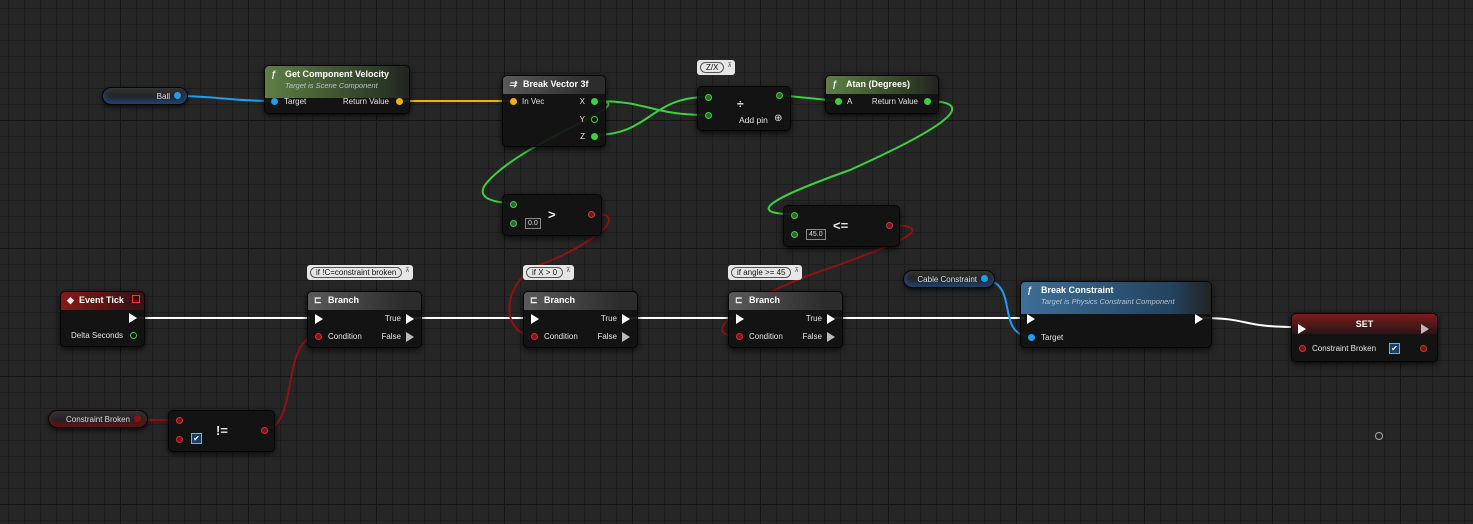  Describe the element at coordinates (594, 101) in the screenshot. I see `x-output-pin` at that location.